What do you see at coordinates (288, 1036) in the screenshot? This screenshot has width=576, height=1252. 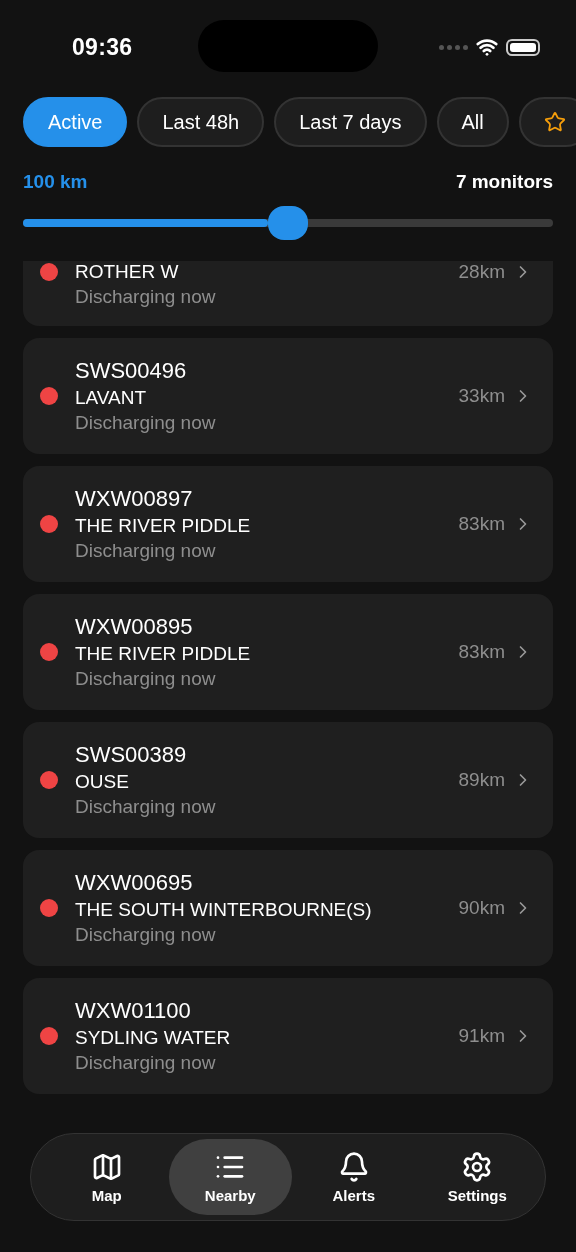 I see `monitor-card: WXW01100 SYDLING WATER Discharging now 91km` at bounding box center [288, 1036].